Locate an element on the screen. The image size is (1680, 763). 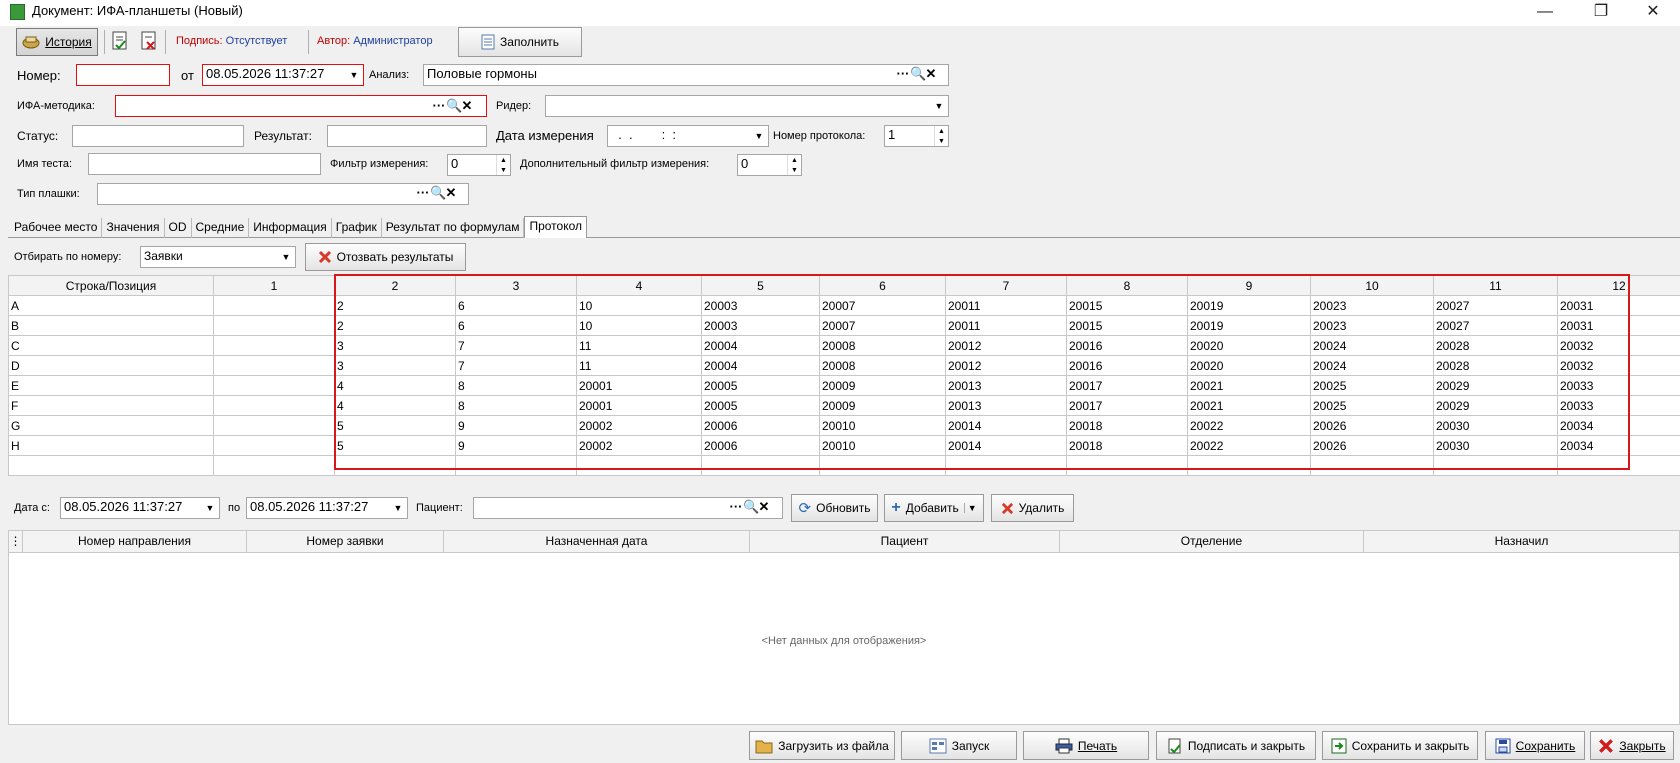
column-header: 6 is located at coordinates (882, 285).